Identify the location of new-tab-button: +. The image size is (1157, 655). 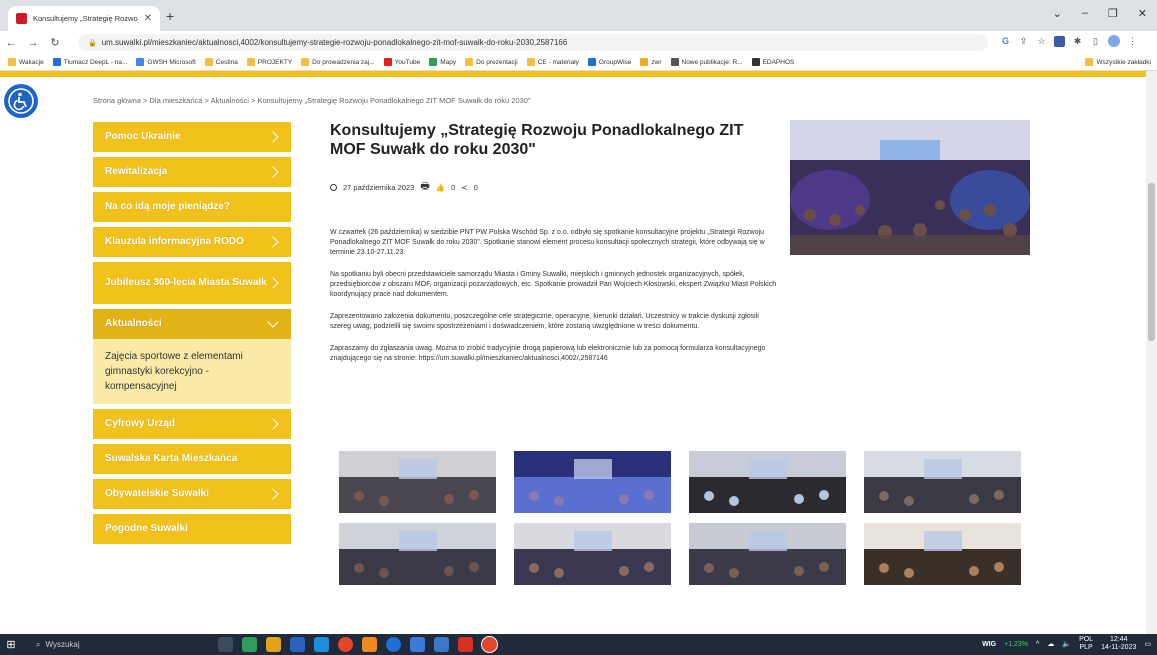
(170, 16).